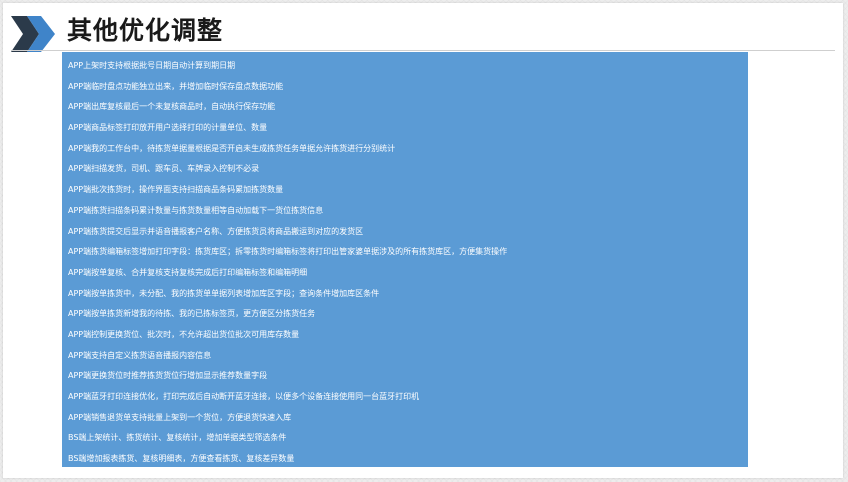 The width and height of the screenshot is (848, 482). Describe the element at coordinates (196, 210) in the screenshot. I see `list-item: APP端拣货扫描条码累计数量与拣货数量相等自动加载下一货位拣货信息` at that location.